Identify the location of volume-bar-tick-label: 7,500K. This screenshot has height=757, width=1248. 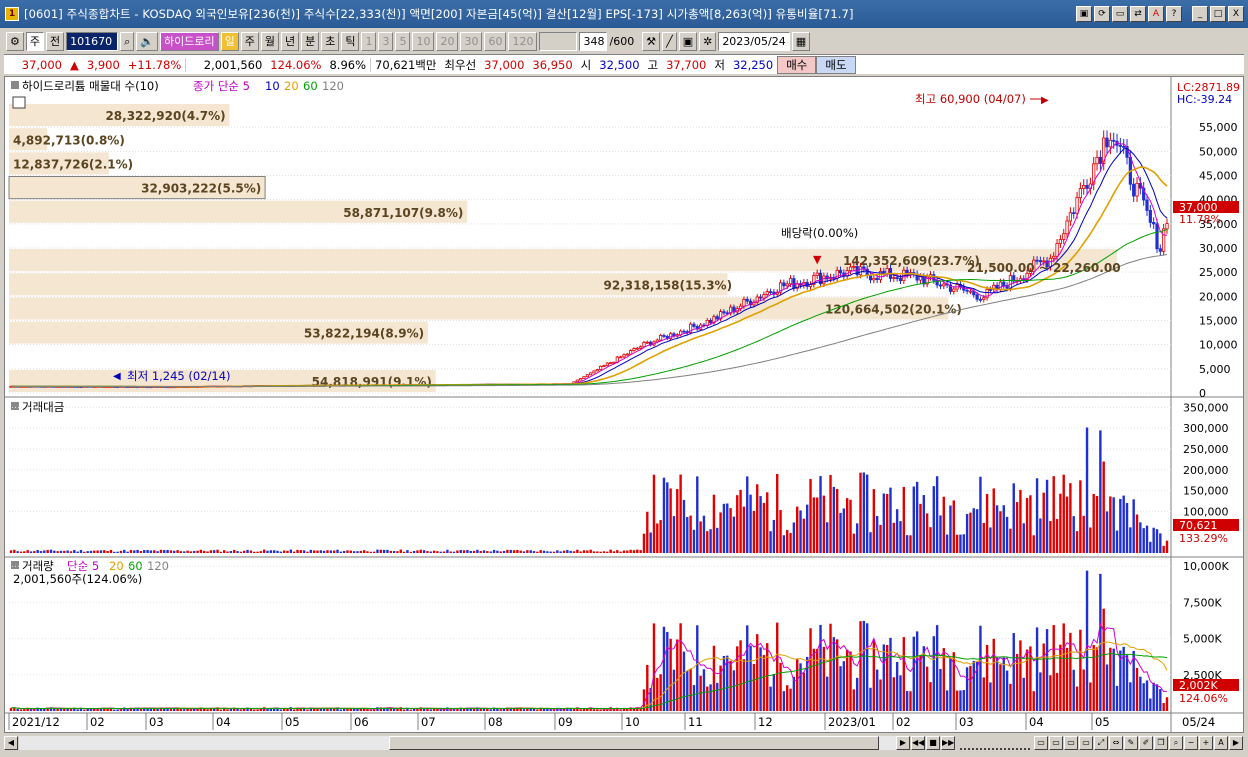
(1202, 602).